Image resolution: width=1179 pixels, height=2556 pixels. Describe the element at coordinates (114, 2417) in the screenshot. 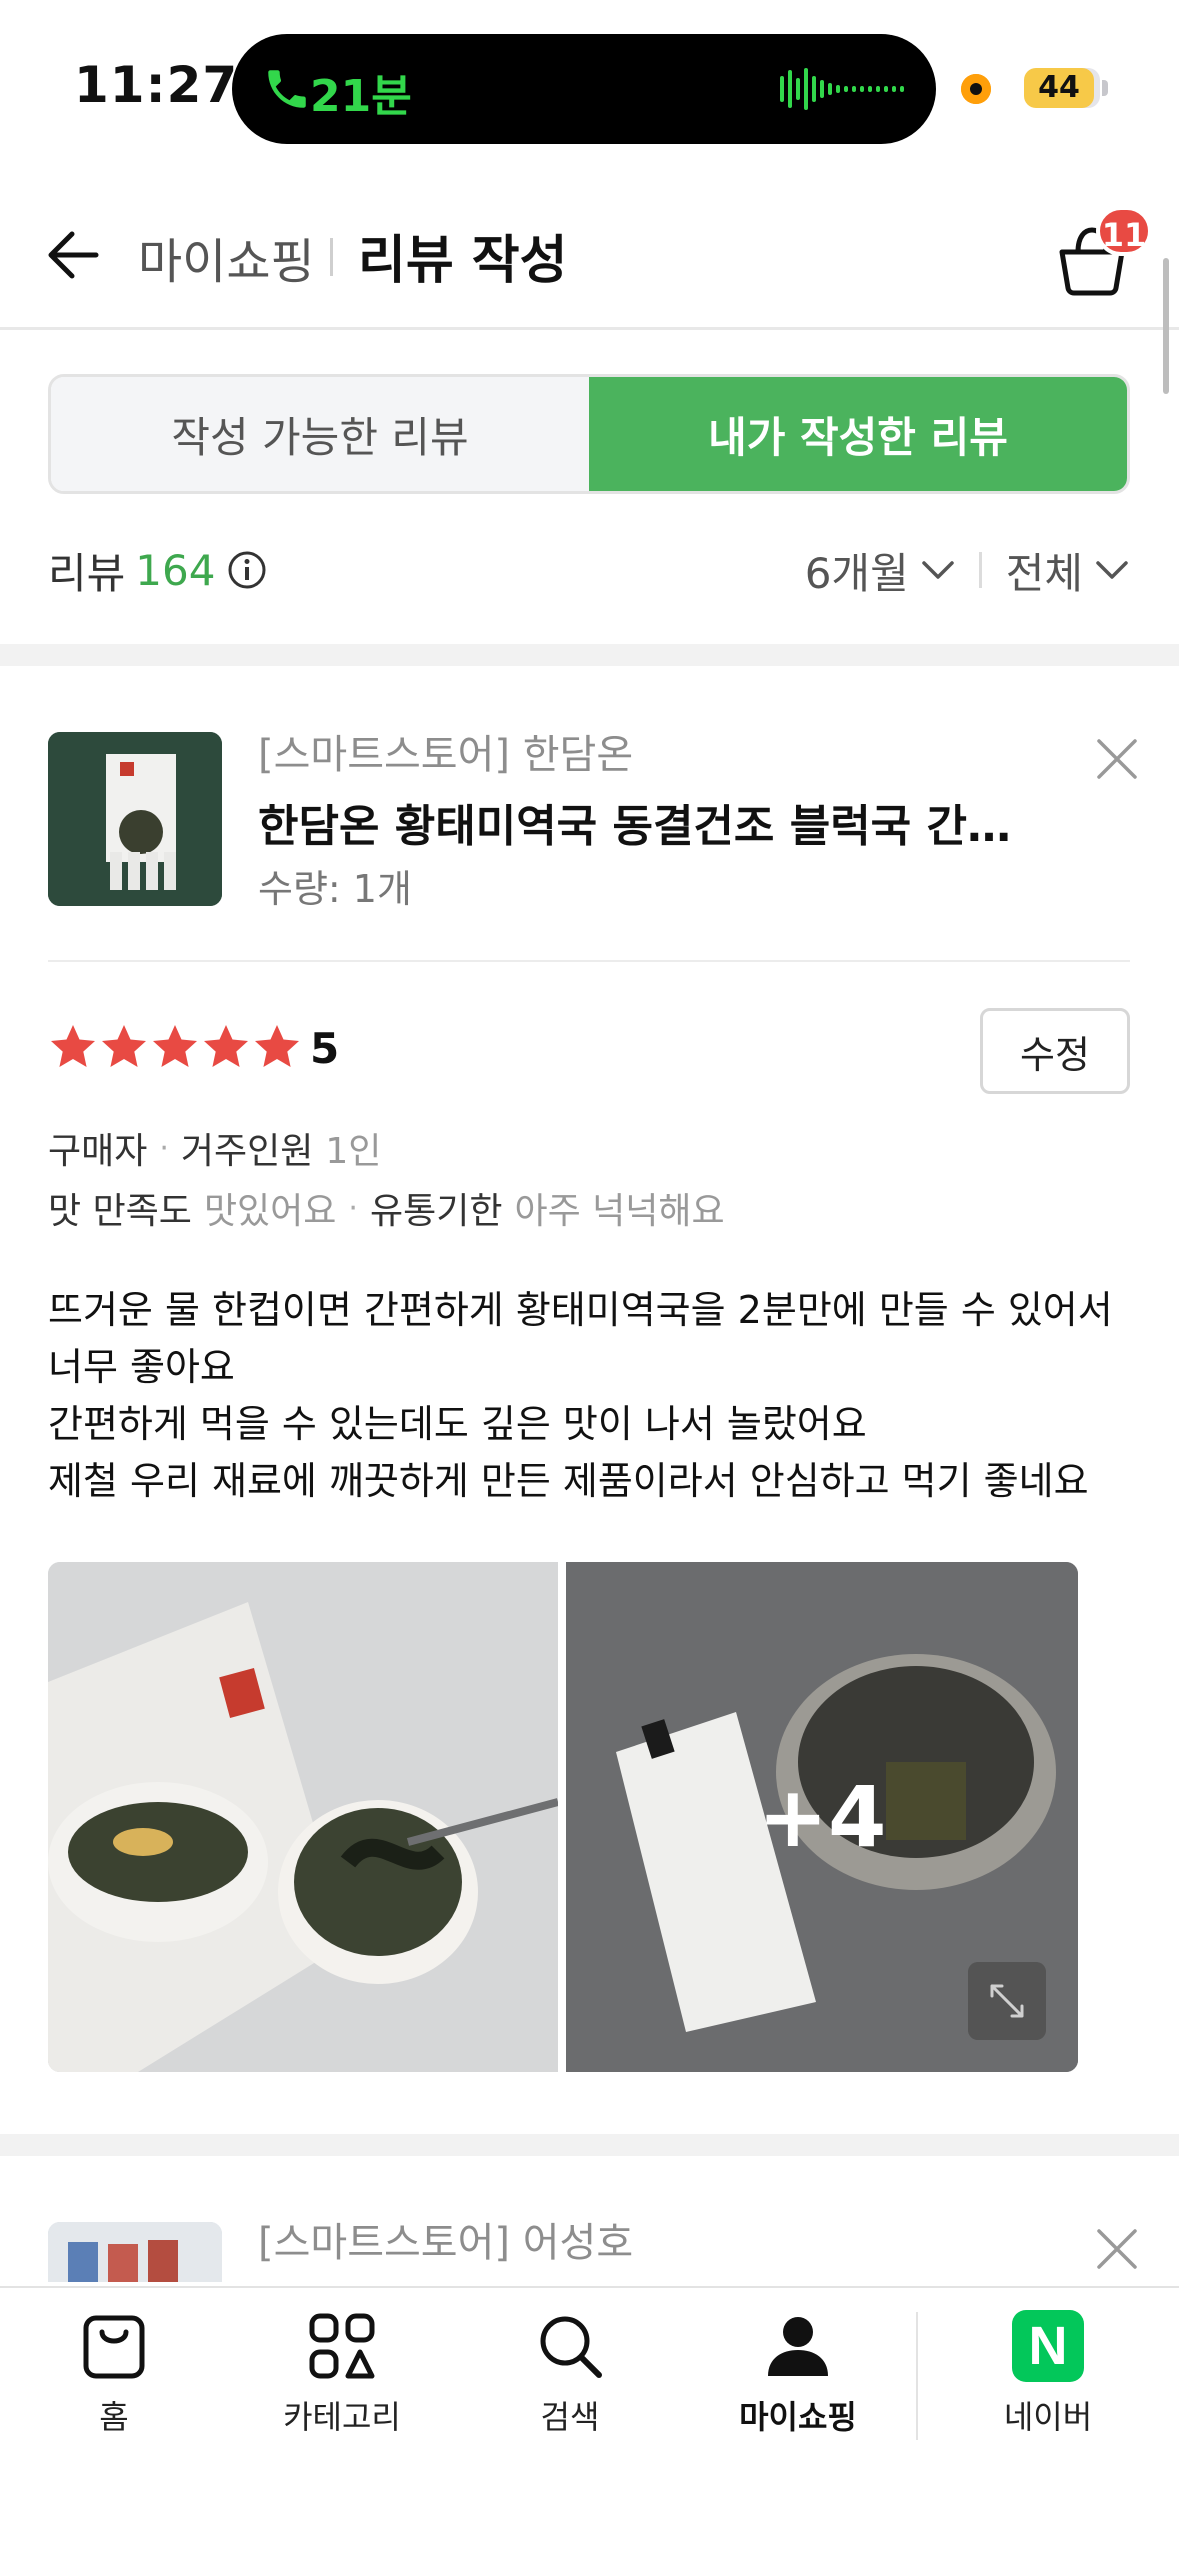

I see `nav-label: 홈` at that location.